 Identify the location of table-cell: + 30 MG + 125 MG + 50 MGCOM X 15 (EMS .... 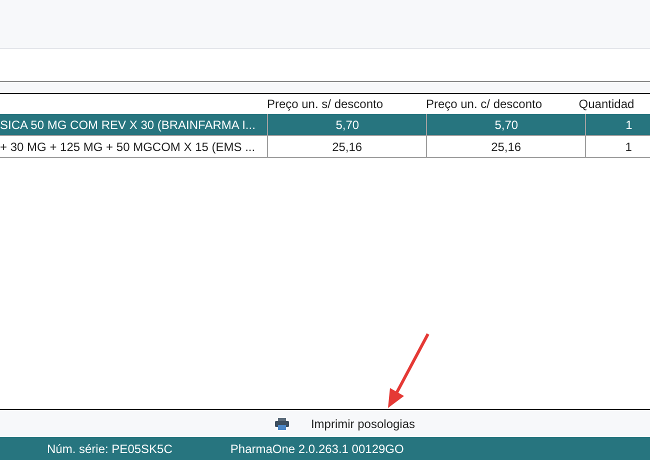
(134, 147).